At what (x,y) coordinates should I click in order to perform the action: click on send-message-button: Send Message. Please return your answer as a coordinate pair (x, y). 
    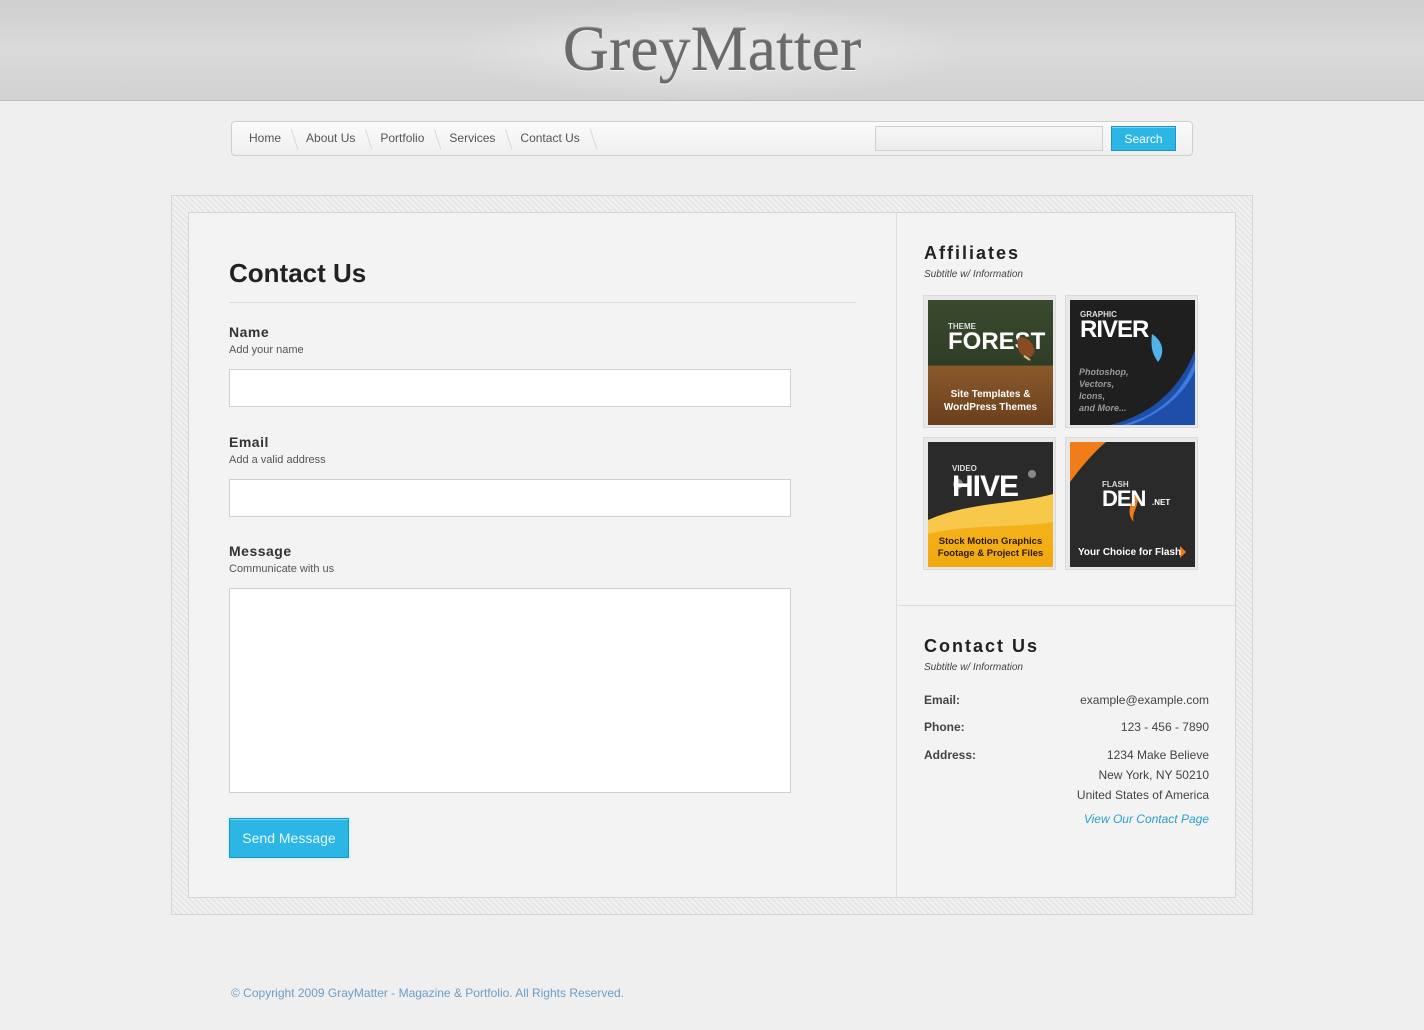
    Looking at the image, I should click on (289, 838).